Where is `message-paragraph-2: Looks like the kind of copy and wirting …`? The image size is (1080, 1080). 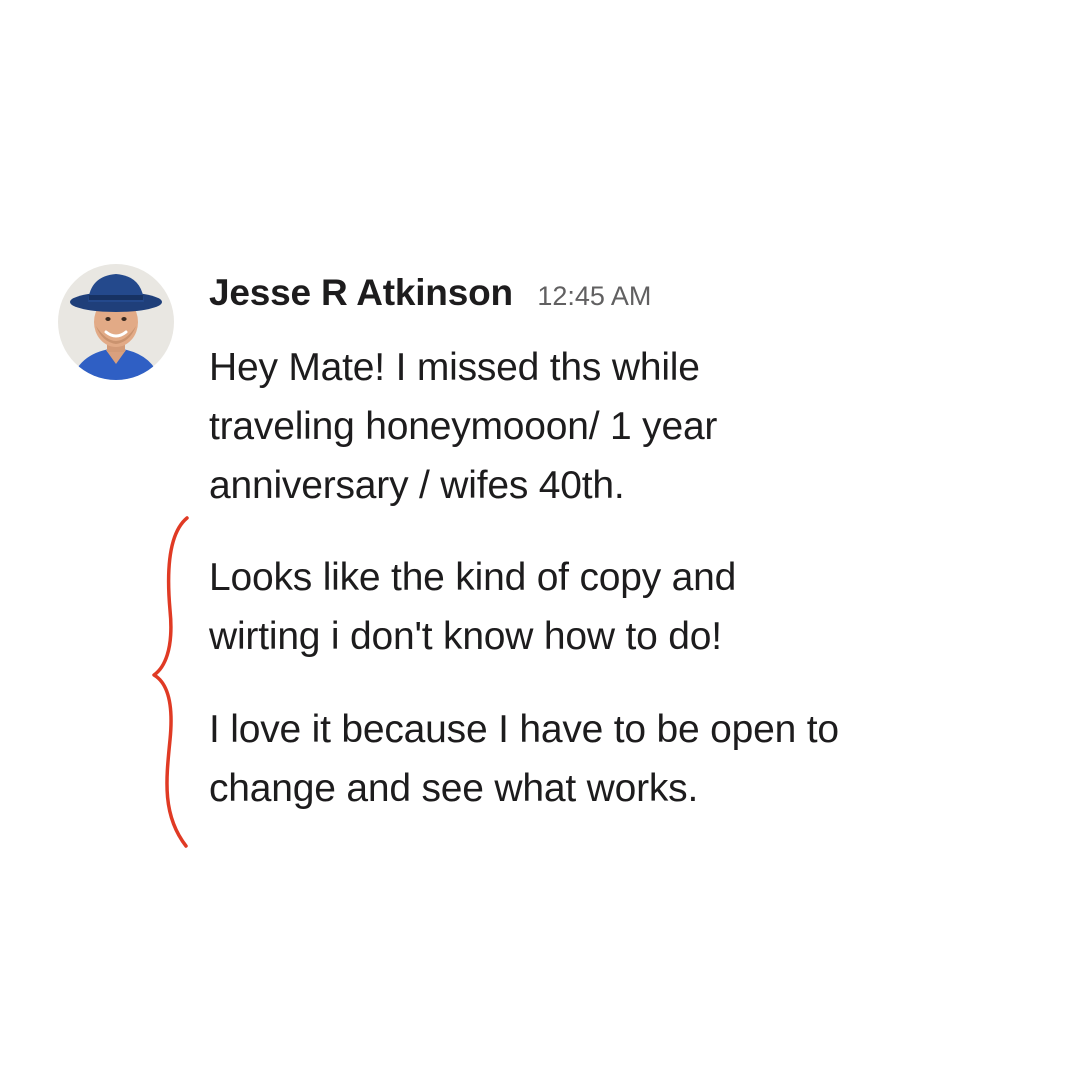 message-paragraph-2: Looks like the kind of copy and wirting … is located at coordinates (473, 607).